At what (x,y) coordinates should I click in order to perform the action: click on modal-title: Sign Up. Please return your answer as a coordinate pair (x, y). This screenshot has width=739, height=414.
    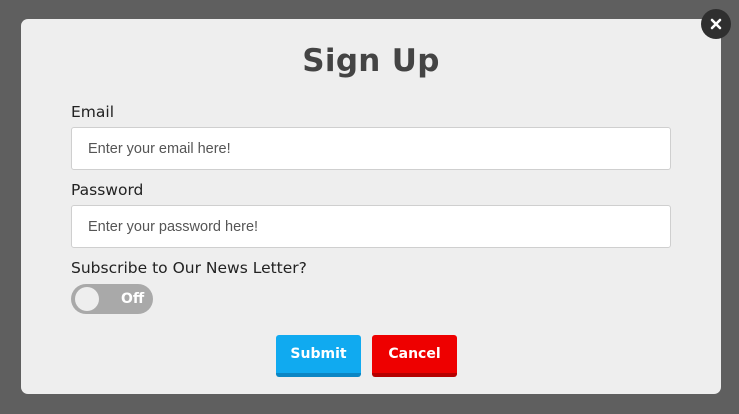
    Looking at the image, I should click on (371, 61).